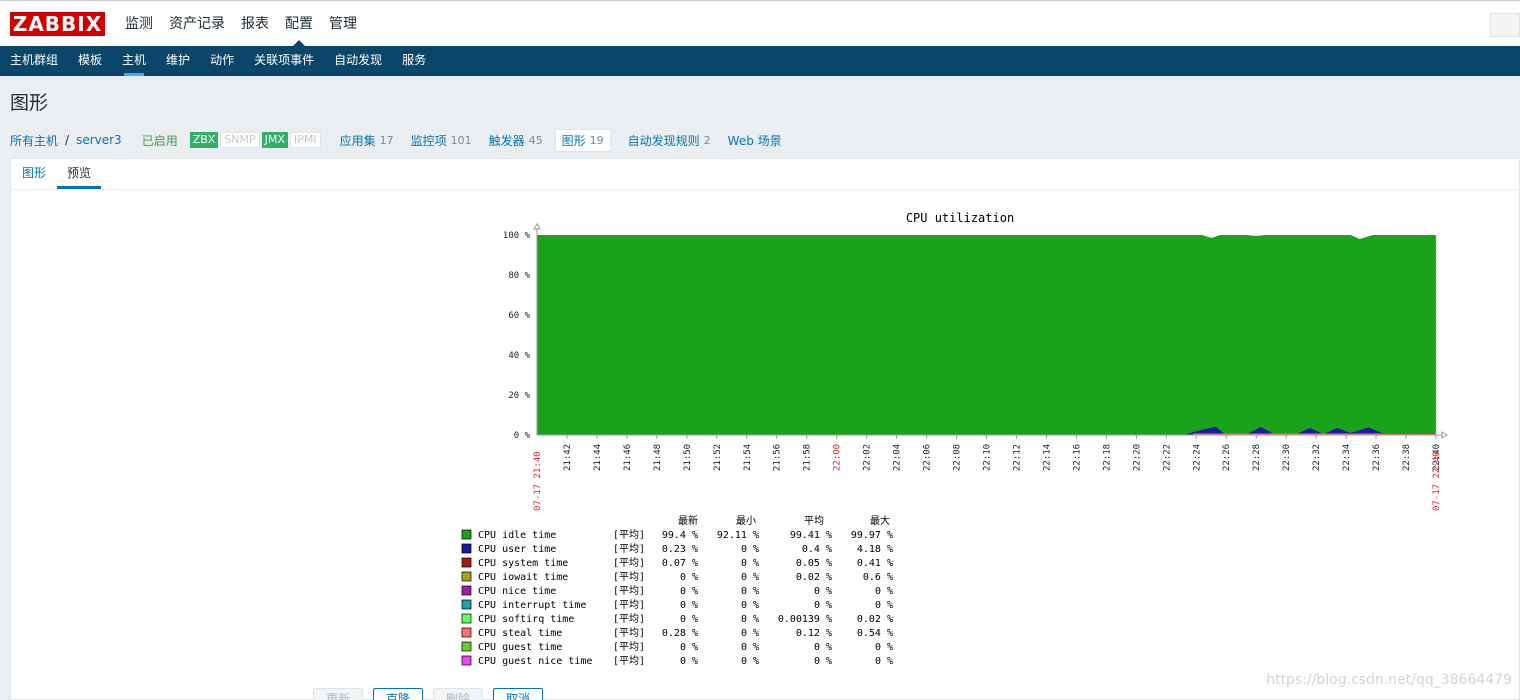 The width and height of the screenshot is (1520, 700). Describe the element at coordinates (222, 61) in the screenshot. I see `sub-menu-item: 动作` at that location.